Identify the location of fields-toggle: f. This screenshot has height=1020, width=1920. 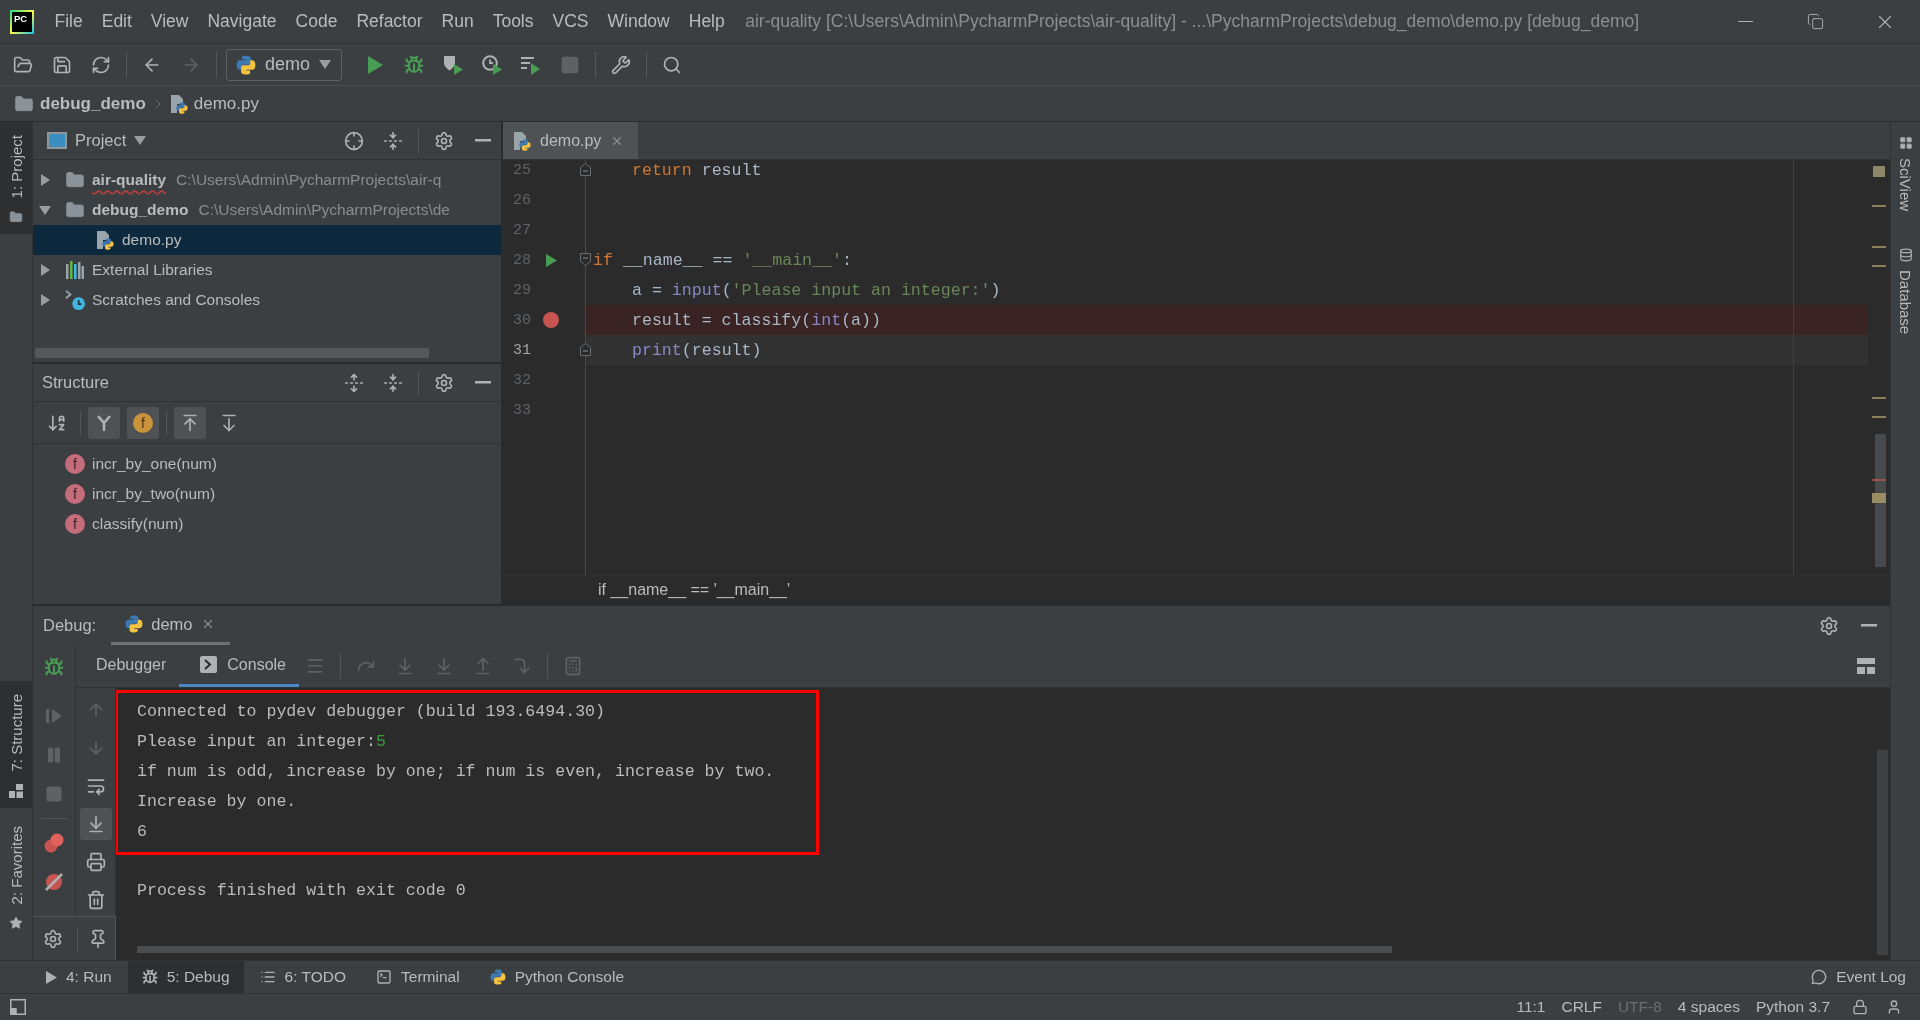
(143, 422).